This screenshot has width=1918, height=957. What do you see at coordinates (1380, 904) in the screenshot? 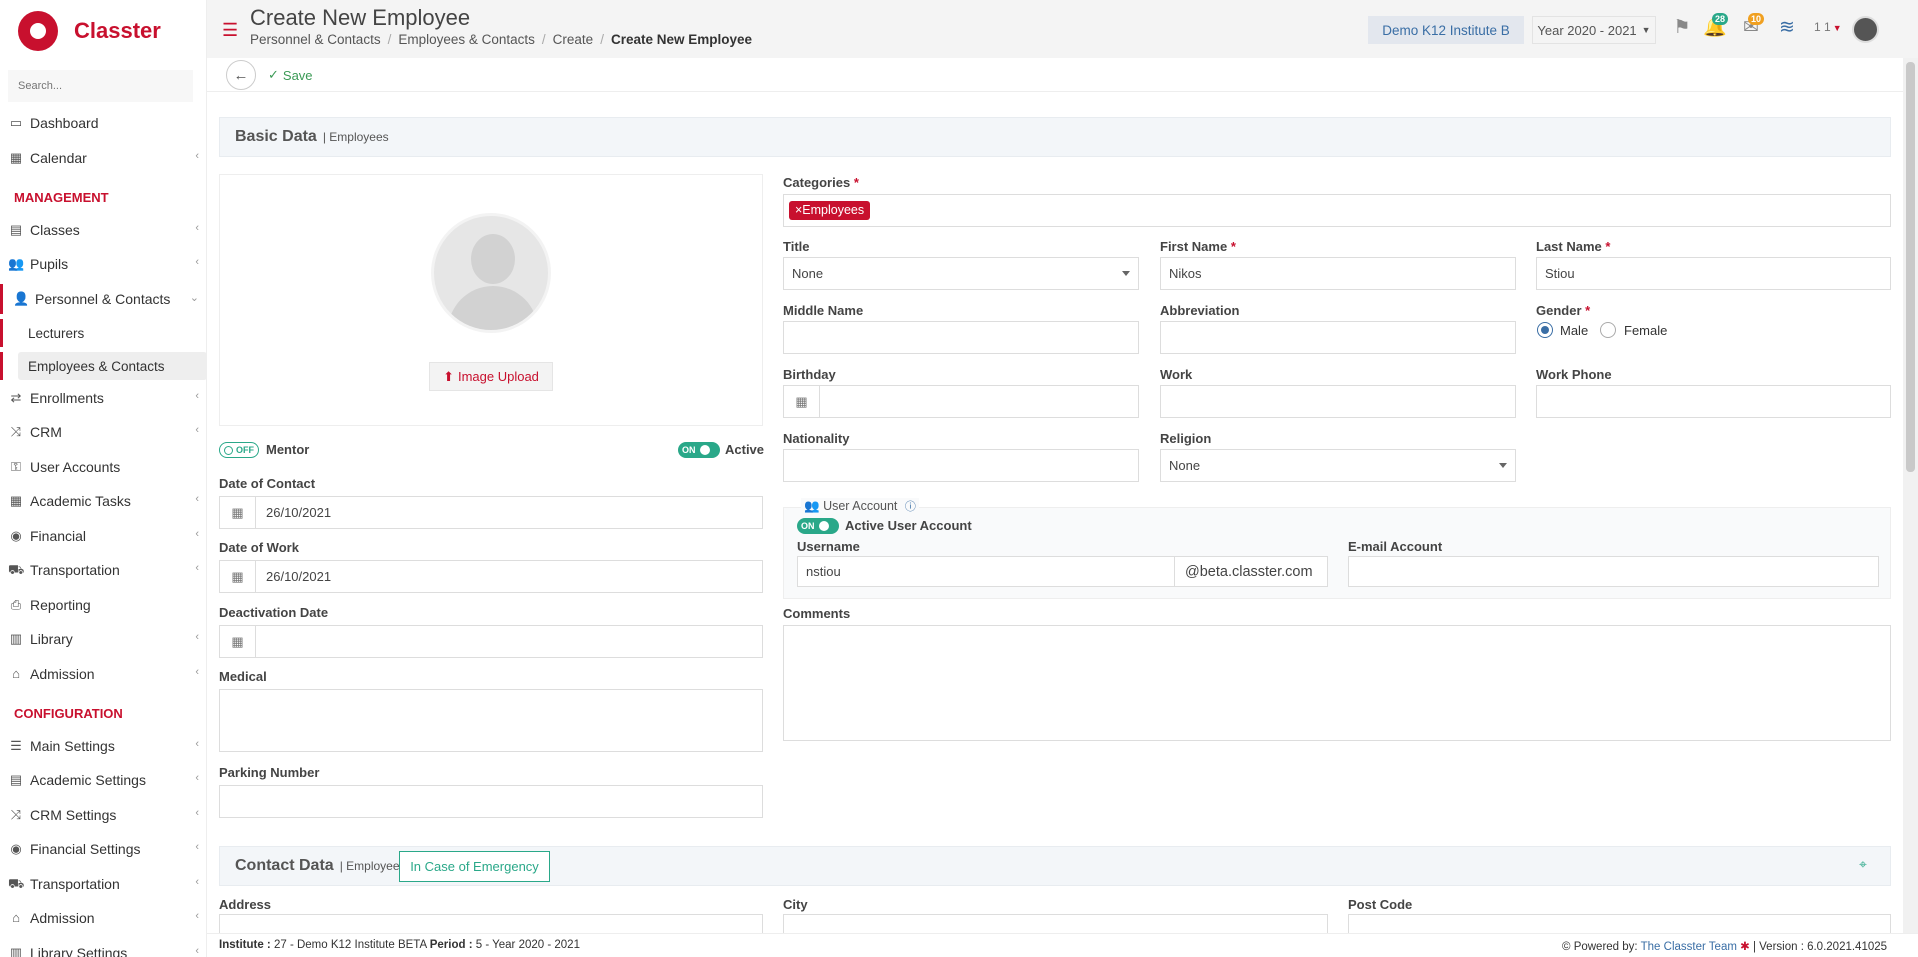
I see `postcode-label: Post Code` at bounding box center [1380, 904].